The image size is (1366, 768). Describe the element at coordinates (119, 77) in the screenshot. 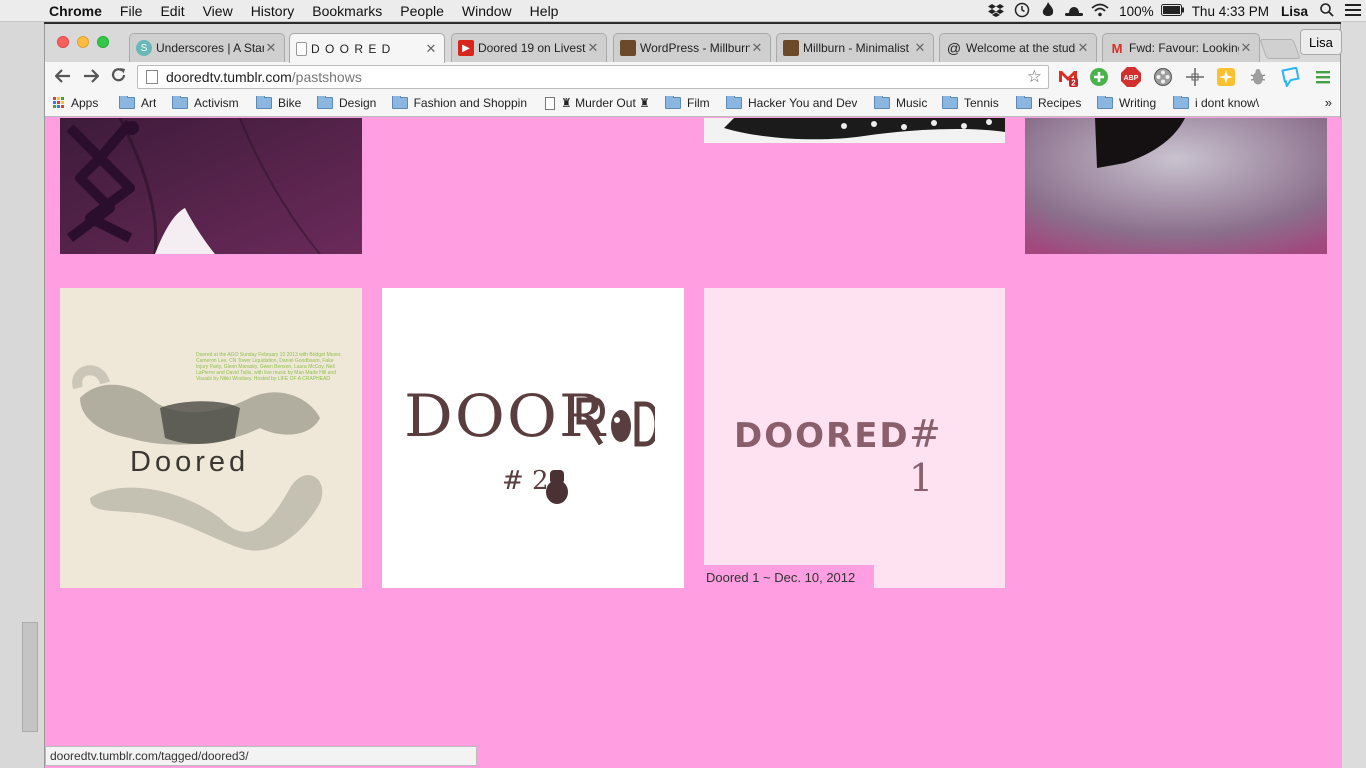

I see `reload-icon` at that location.